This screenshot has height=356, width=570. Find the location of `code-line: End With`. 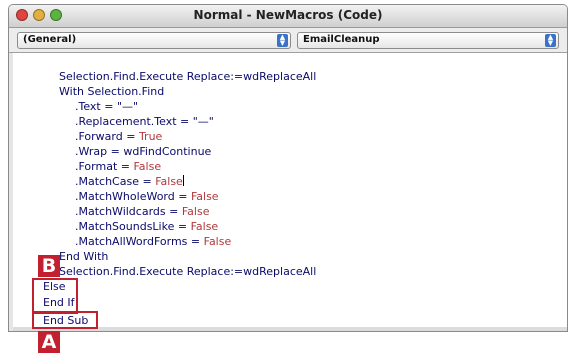

code-line: End With is located at coordinates (83, 256).